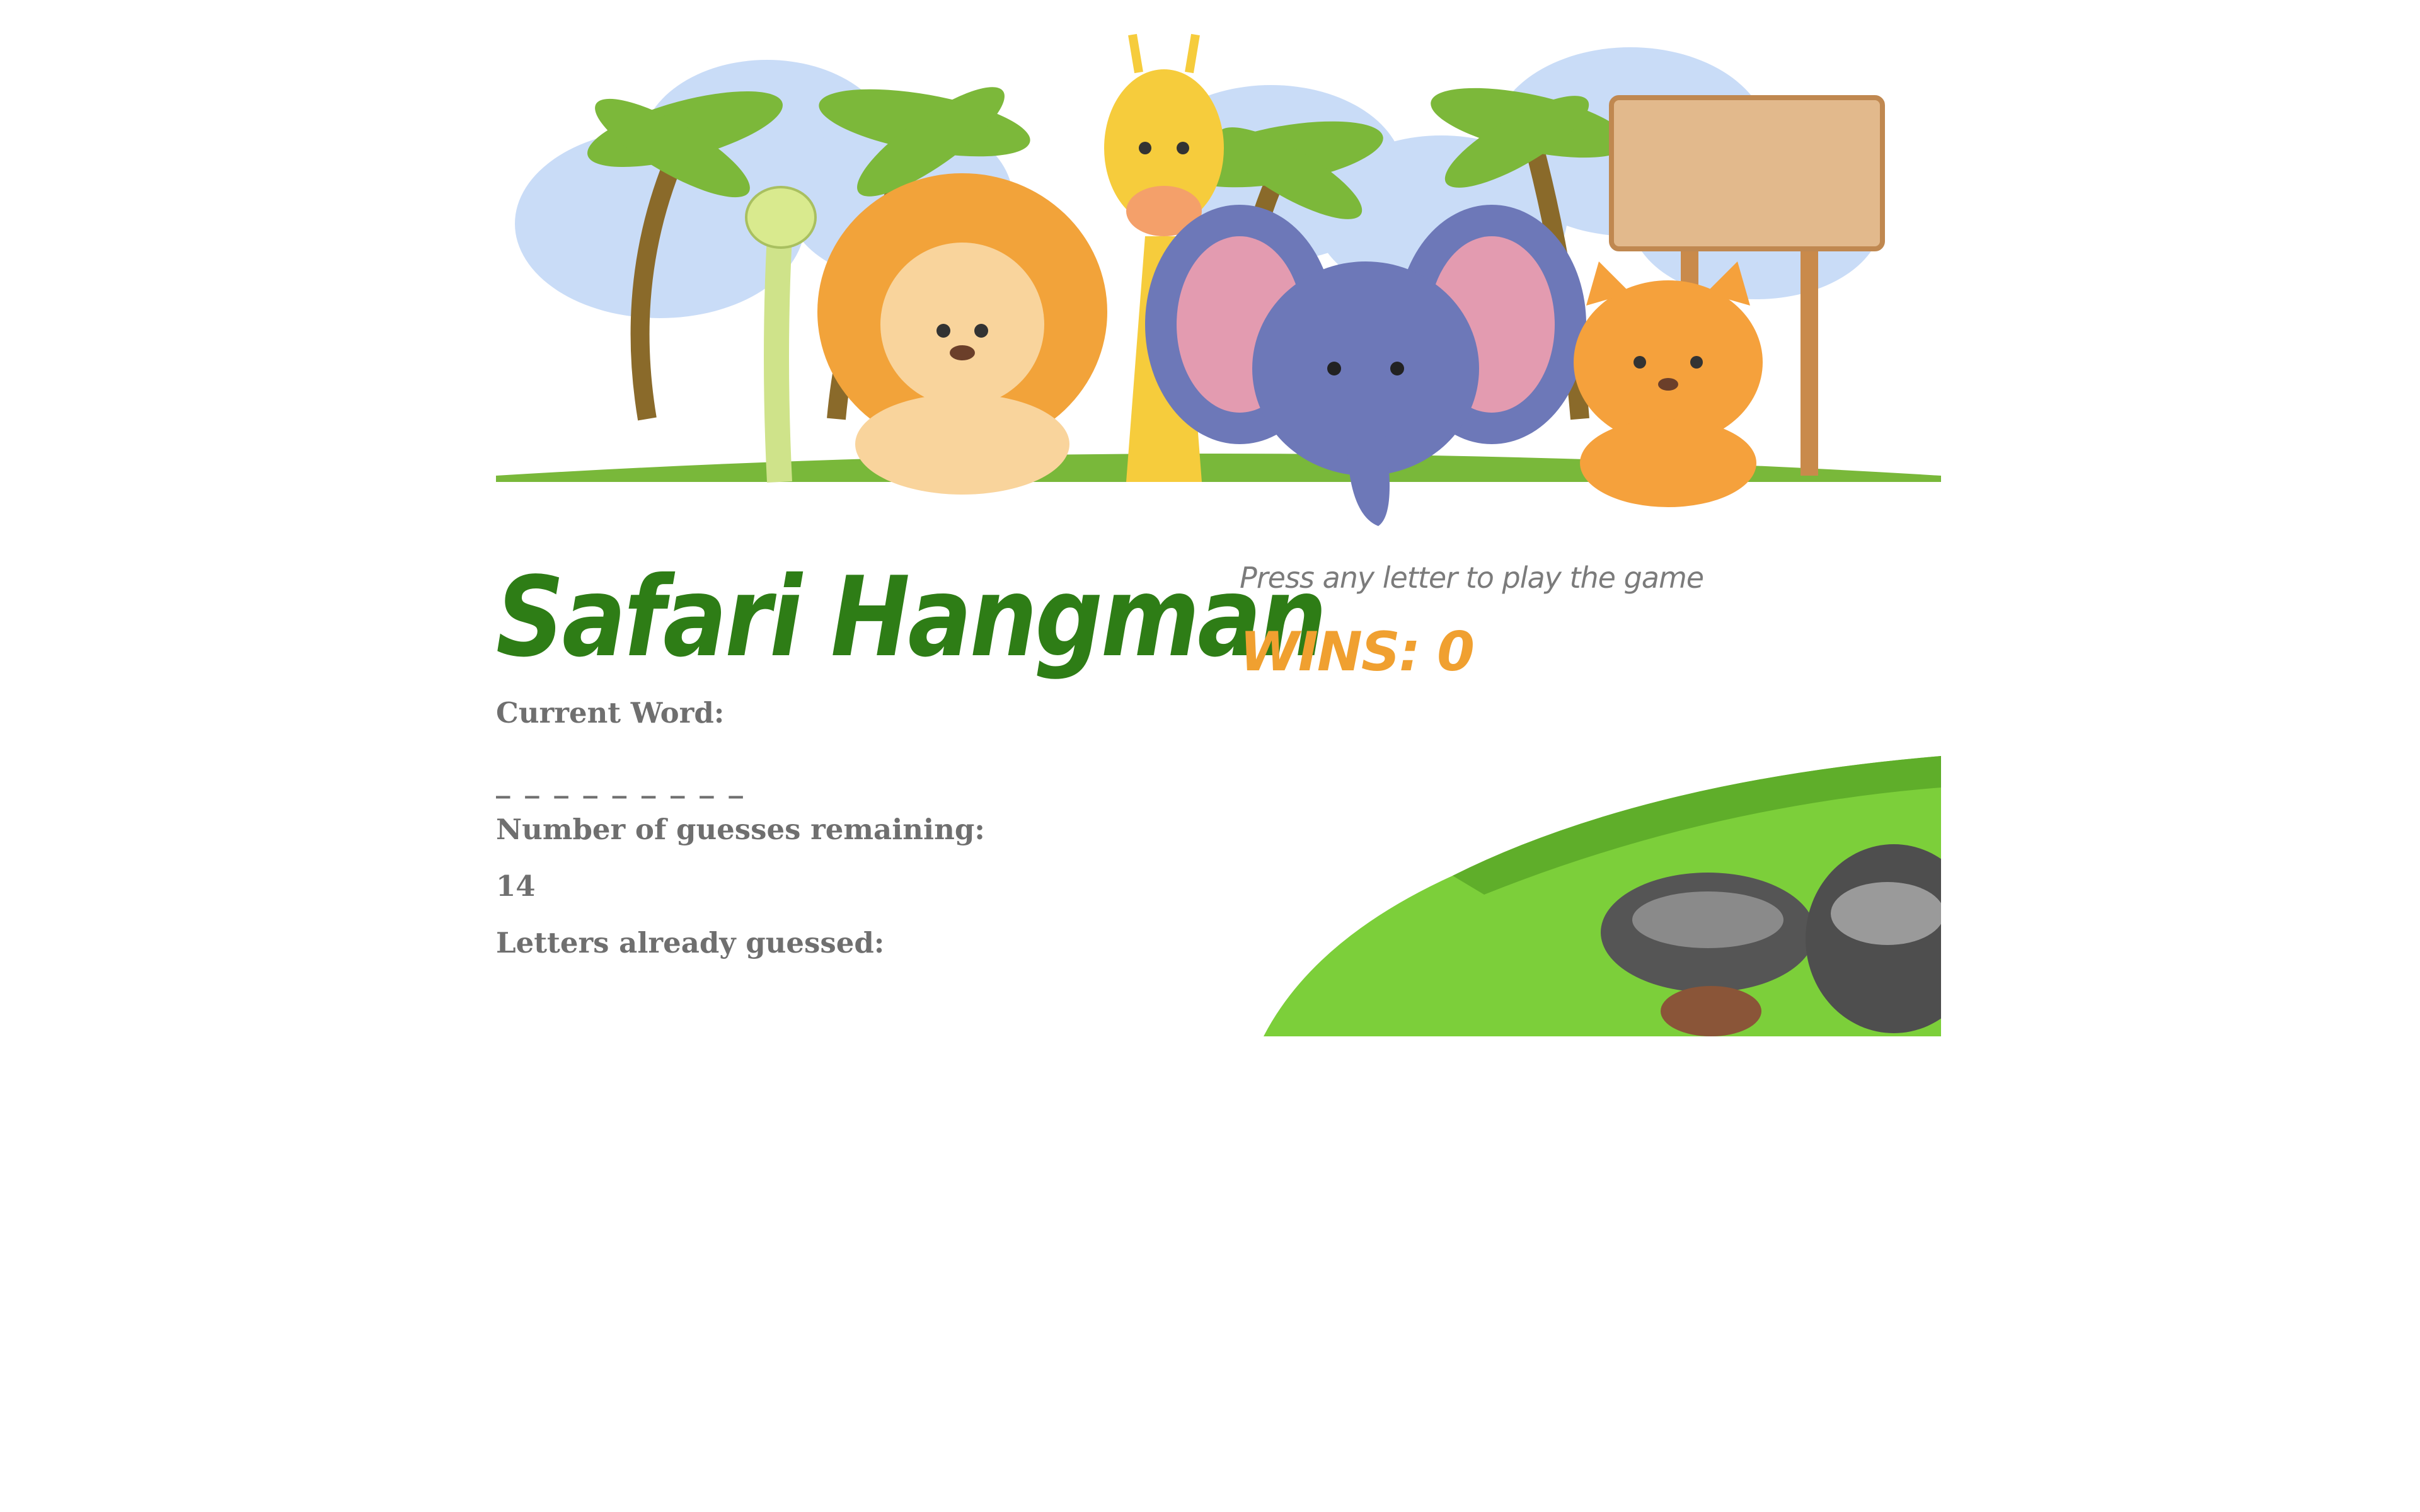 Image resolution: width=2420 pixels, height=1512 pixels. What do you see at coordinates (1602, 896) in the screenshot?
I see `grass-hill-image` at bounding box center [1602, 896].